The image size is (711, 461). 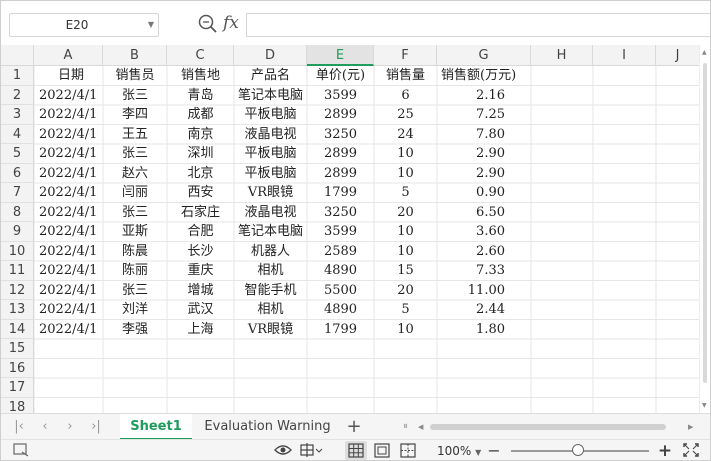 I want to click on table-cell: 智能手机, so click(x=270, y=291).